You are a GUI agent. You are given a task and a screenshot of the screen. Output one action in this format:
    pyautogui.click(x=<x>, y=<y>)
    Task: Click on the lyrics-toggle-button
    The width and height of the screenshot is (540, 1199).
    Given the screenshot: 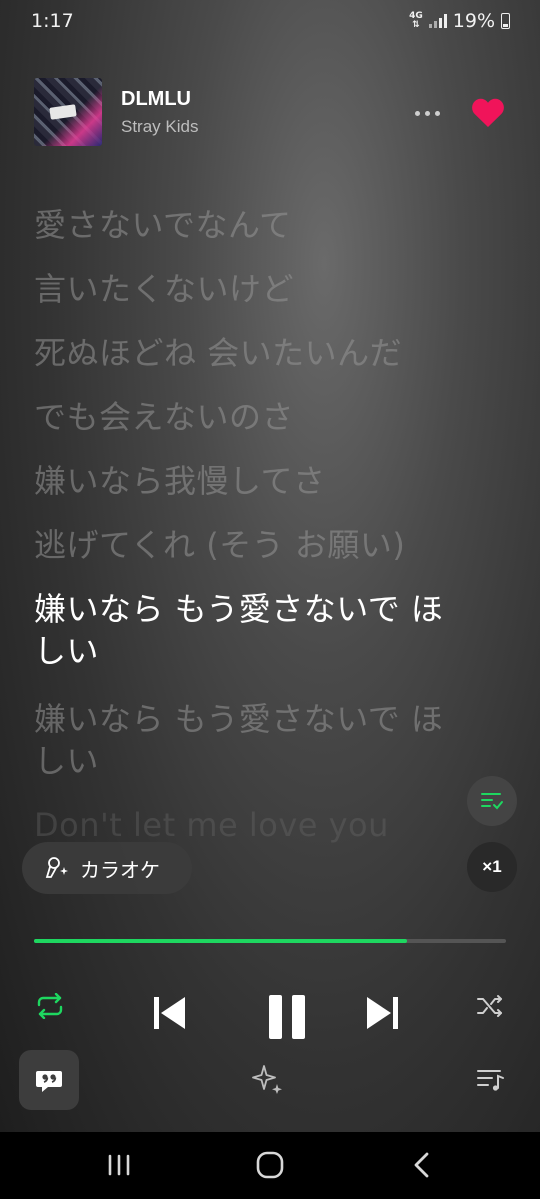 What is the action you would take?
    pyautogui.click(x=49, y=1080)
    